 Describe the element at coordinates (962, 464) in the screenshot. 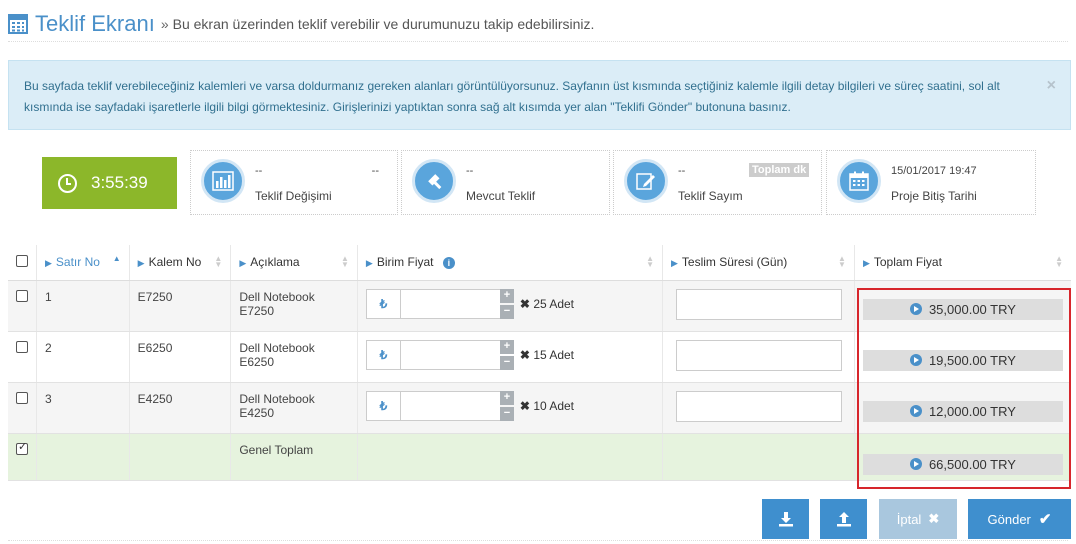

I see `grand-total-badge: 66,500.00 TRY` at that location.